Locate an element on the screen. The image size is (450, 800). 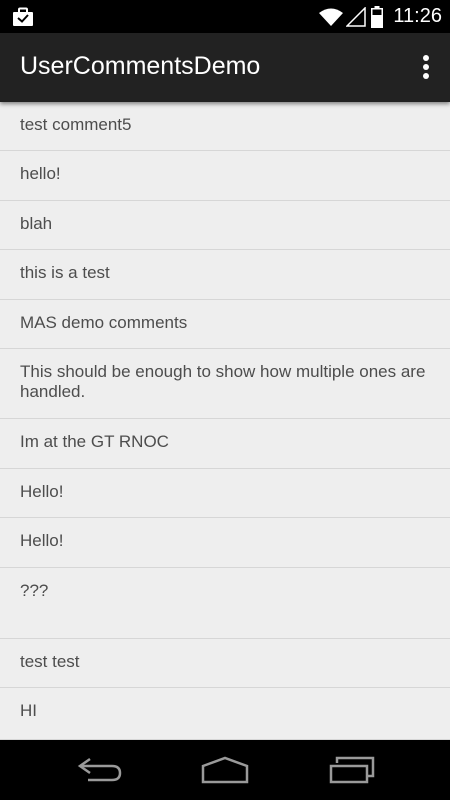
comment-text: test comment5 is located at coordinates (76, 124).